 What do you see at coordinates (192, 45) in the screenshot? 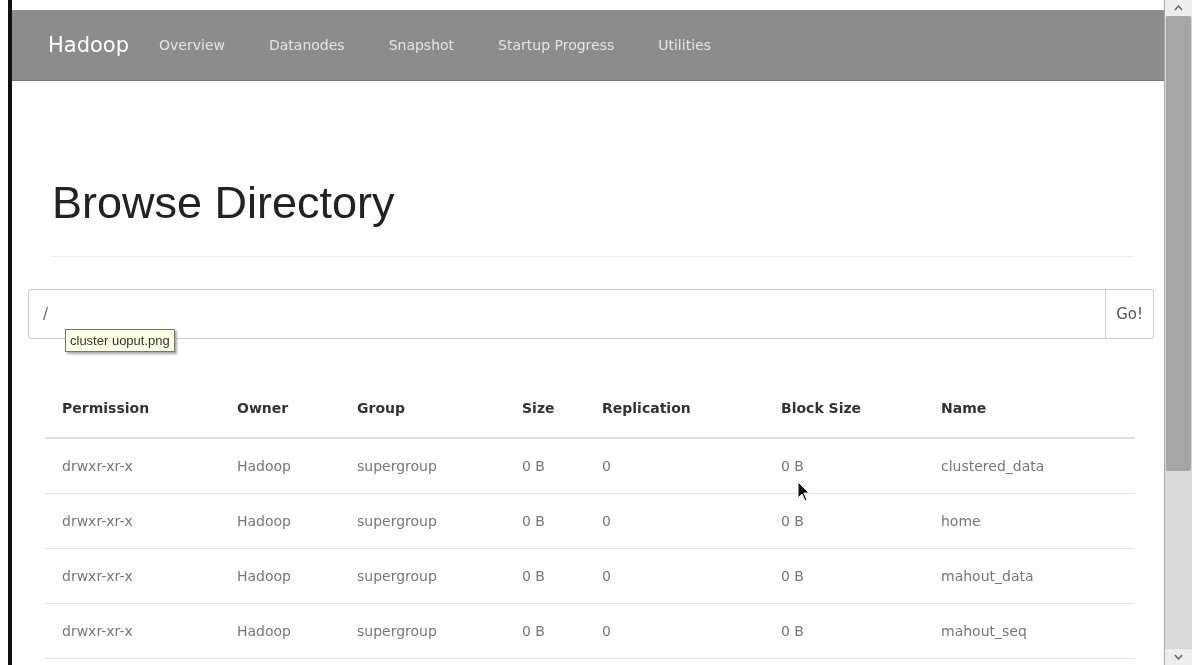
I see `nav-link: Overview` at bounding box center [192, 45].